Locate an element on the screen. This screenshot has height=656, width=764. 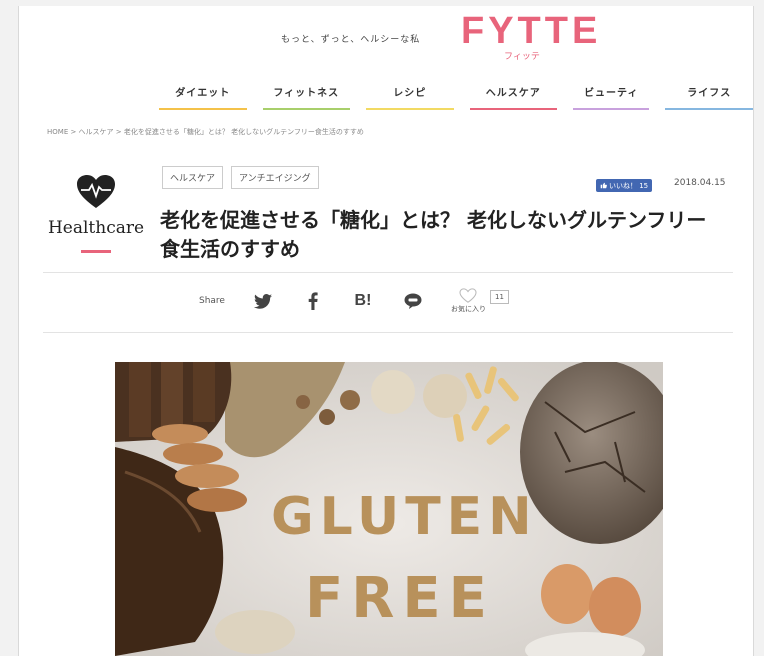
tag-list: ヘルスケア アンチエイジング is located at coordinates (240, 177).